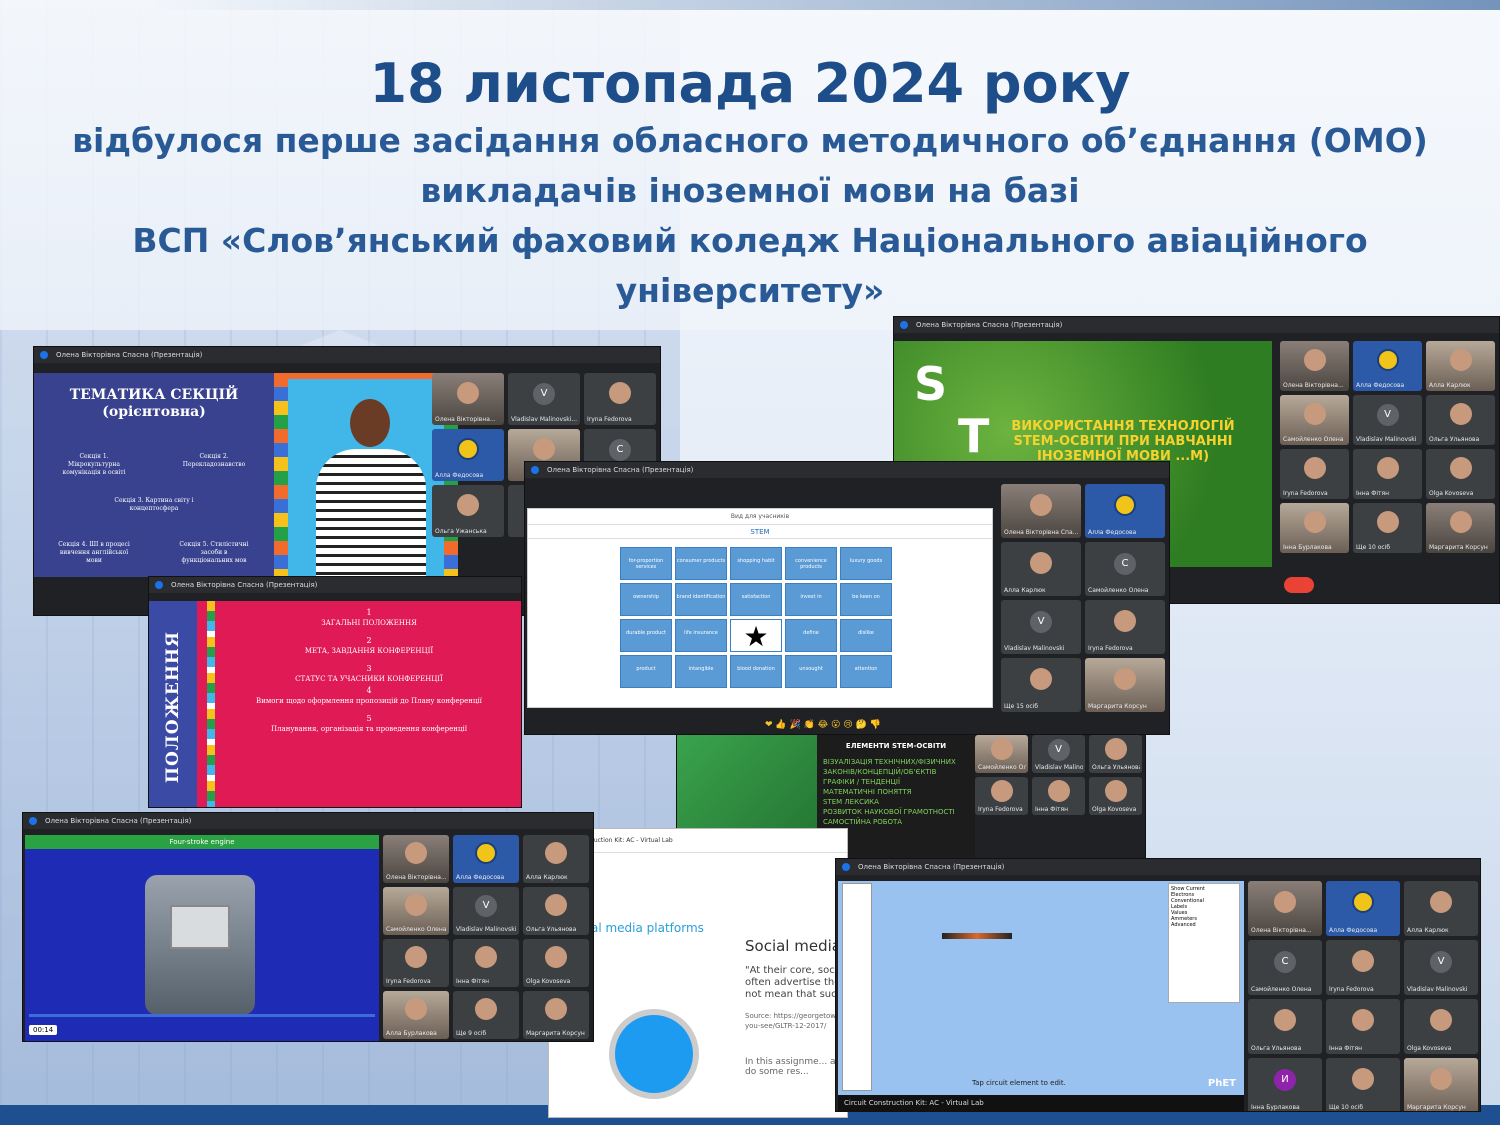 This screenshot has width=1500, height=1125. I want to click on grid-cell: unsought, so click(811, 671).